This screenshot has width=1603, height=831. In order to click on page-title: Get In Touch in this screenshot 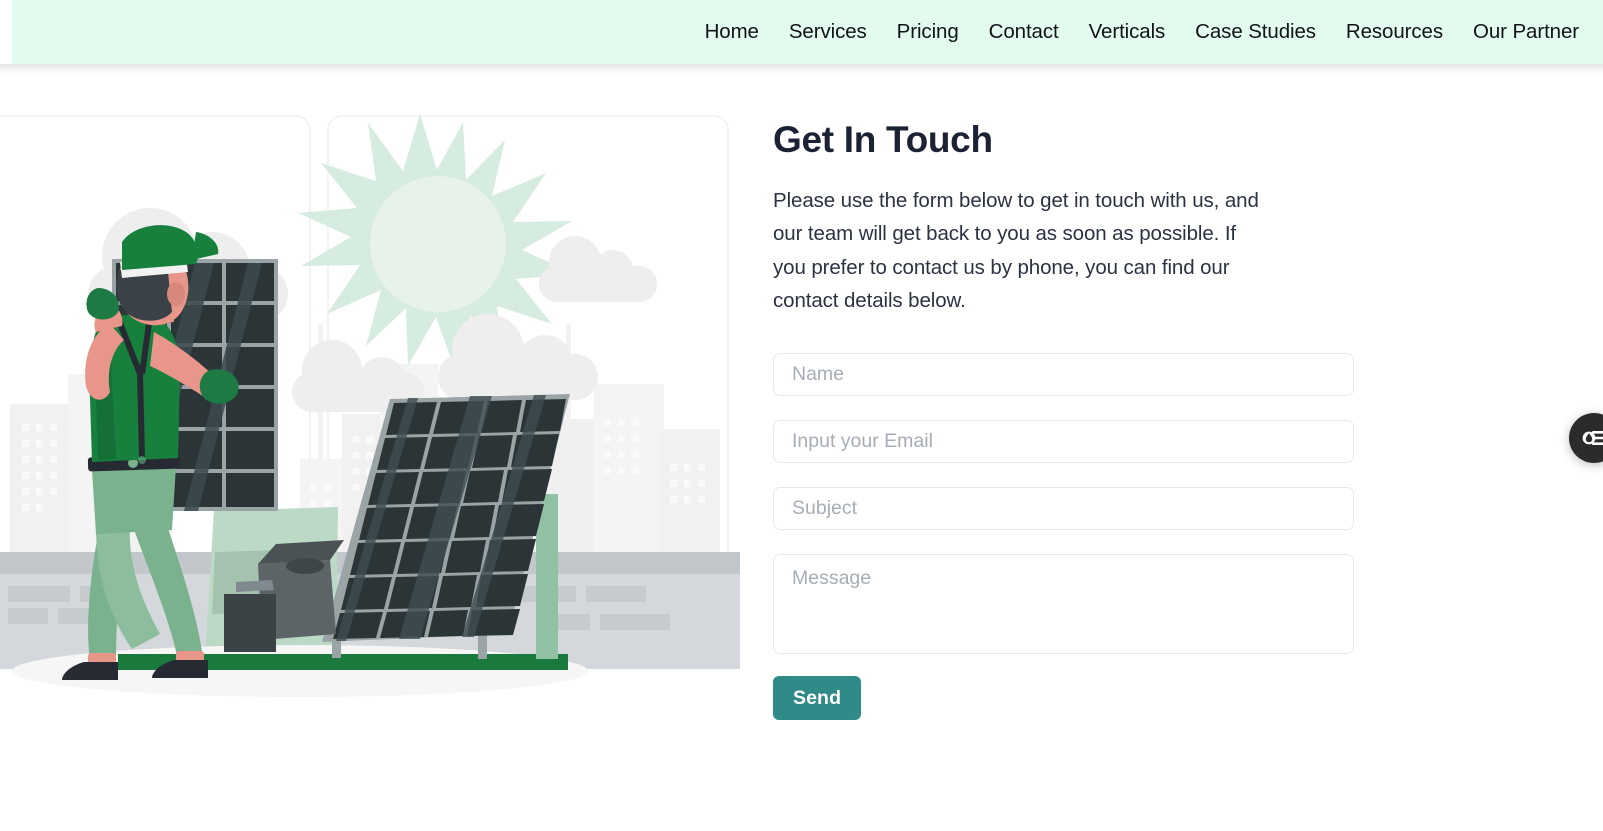, I will do `click(883, 139)`.